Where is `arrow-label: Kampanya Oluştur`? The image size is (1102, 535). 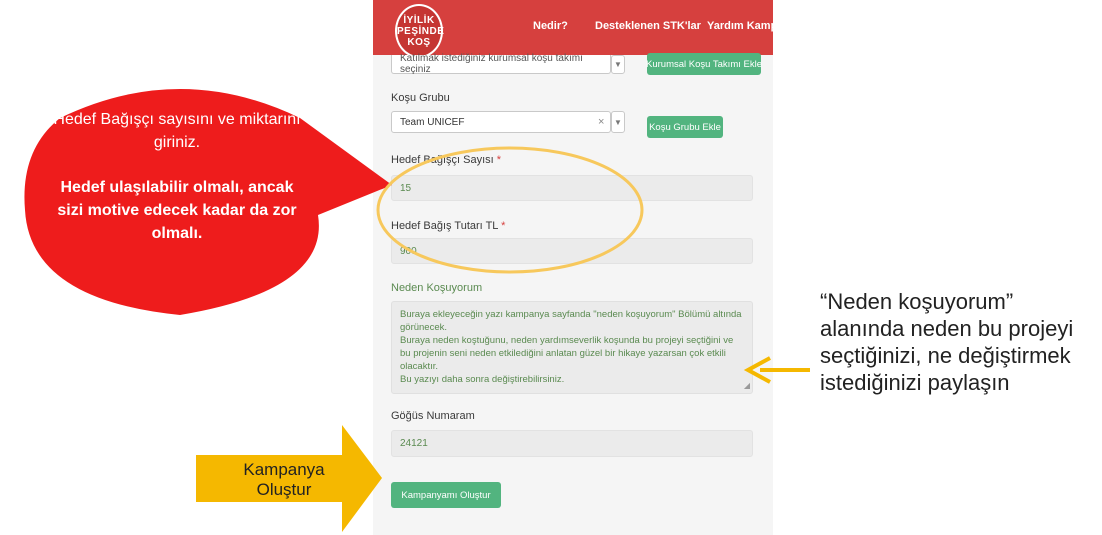
arrow-label: Kampanya Oluştur is located at coordinates (284, 479).